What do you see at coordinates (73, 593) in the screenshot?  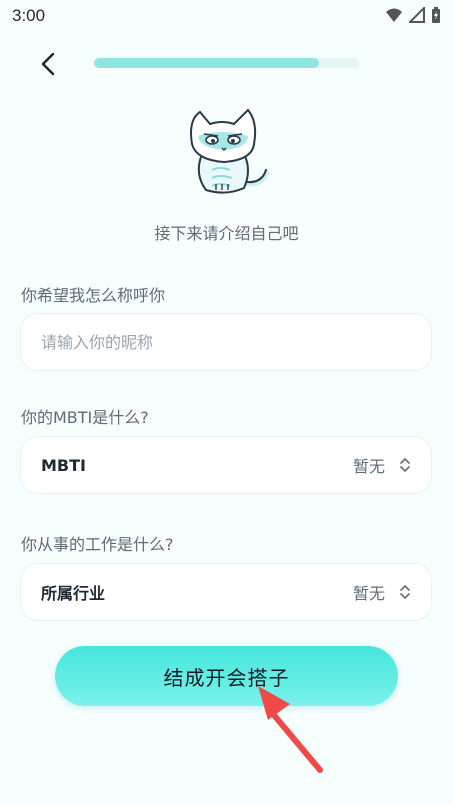 I see `industry-field-label: 所属行业` at bounding box center [73, 593].